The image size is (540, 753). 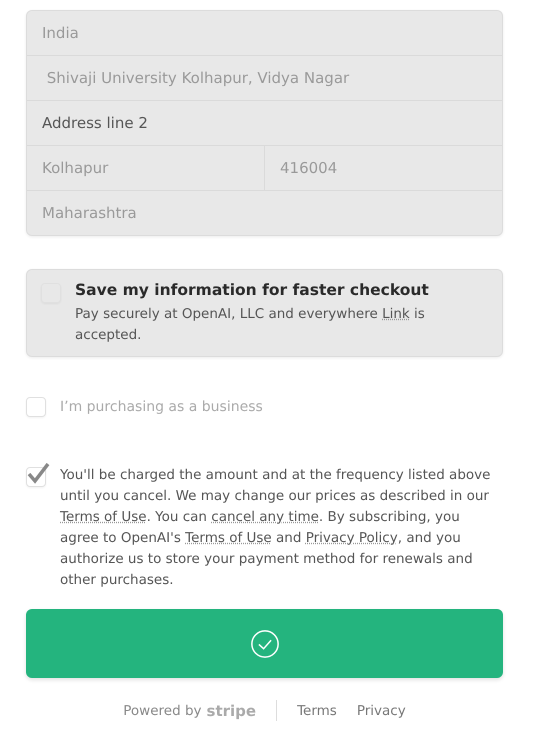 I want to click on link: Privacy Policy, so click(x=352, y=538).